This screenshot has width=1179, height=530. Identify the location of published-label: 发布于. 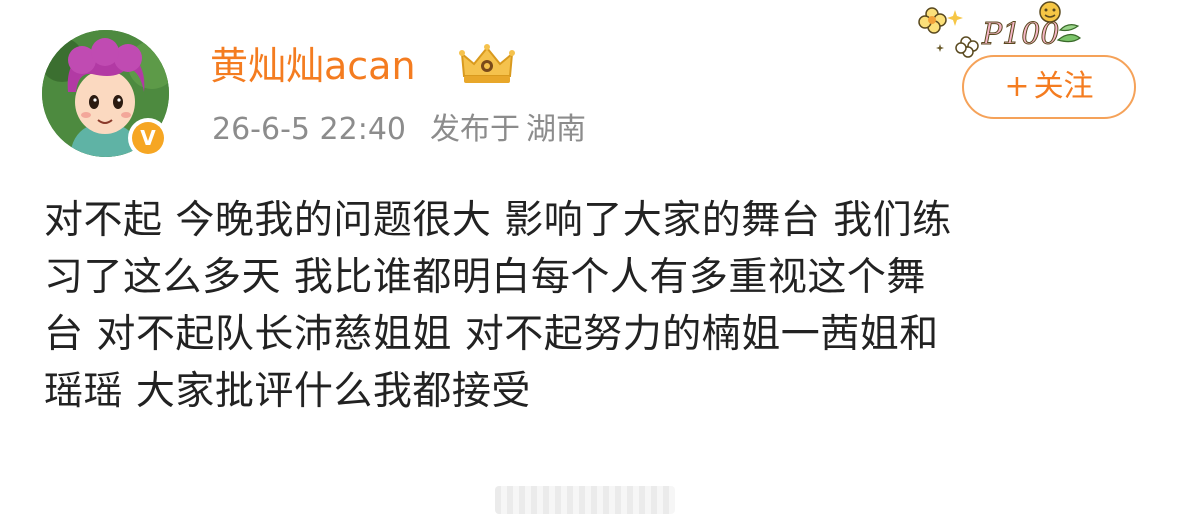
(475, 129).